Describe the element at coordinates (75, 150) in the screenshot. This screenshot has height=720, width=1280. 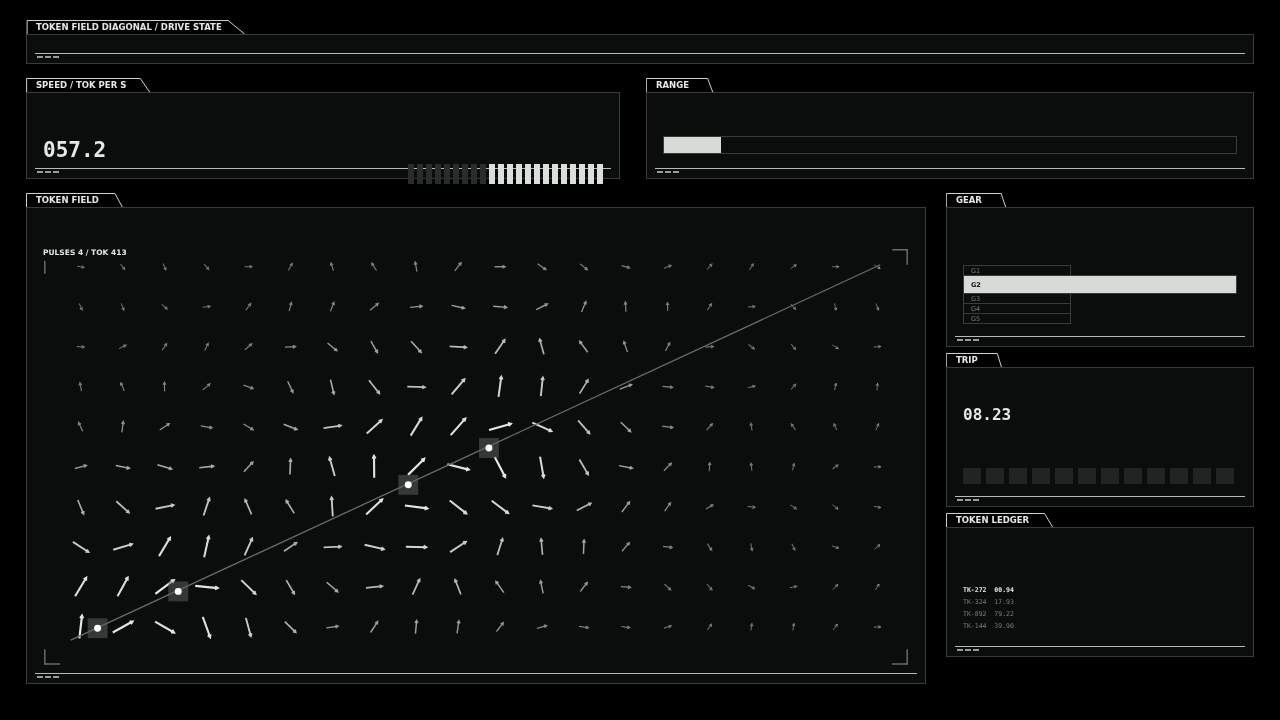
I see `speed-value: 057.2` at that location.